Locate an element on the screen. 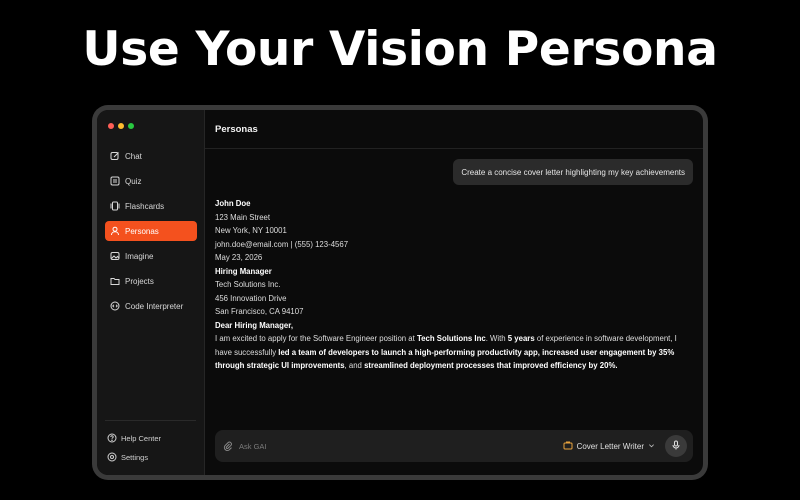 The height and width of the screenshot is (500, 800). code-icon is located at coordinates (115, 306).